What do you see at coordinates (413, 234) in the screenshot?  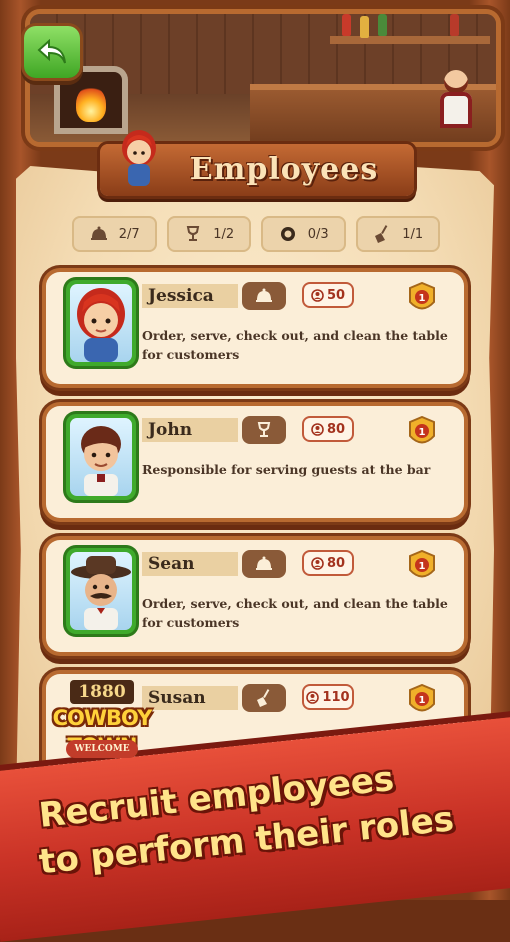 I see `stat-value: 1/1` at bounding box center [413, 234].